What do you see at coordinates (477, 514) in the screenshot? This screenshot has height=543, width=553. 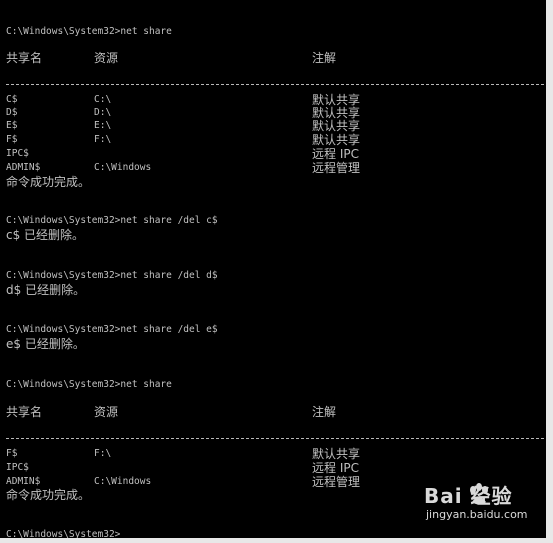 I see `watermark-url: jingyan.baidu.com` at bounding box center [477, 514].